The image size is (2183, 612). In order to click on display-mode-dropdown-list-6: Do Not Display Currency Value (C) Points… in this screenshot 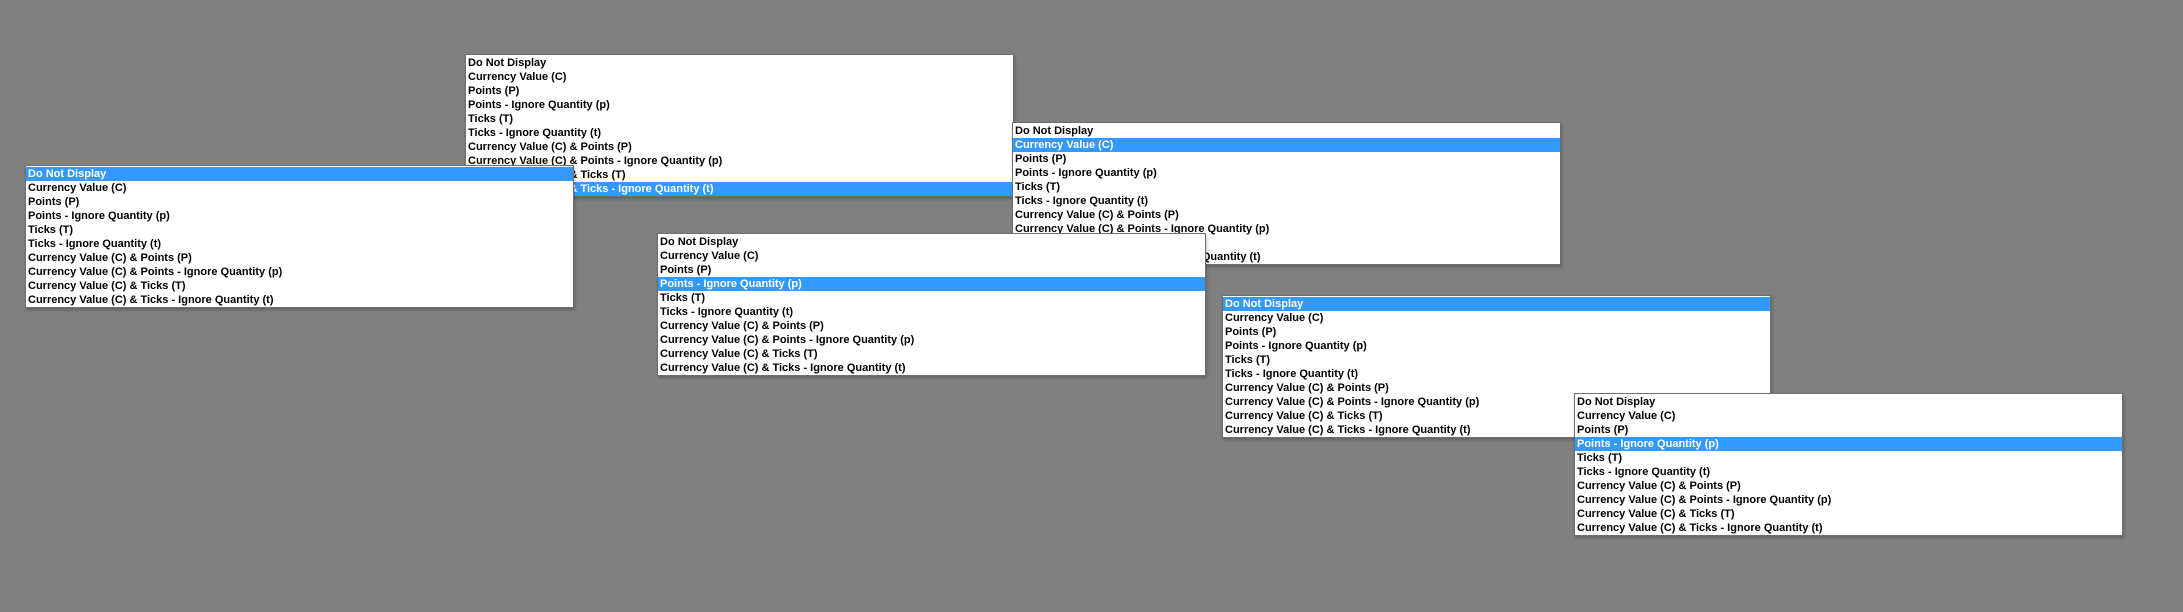, I will do `click(1848, 464)`.